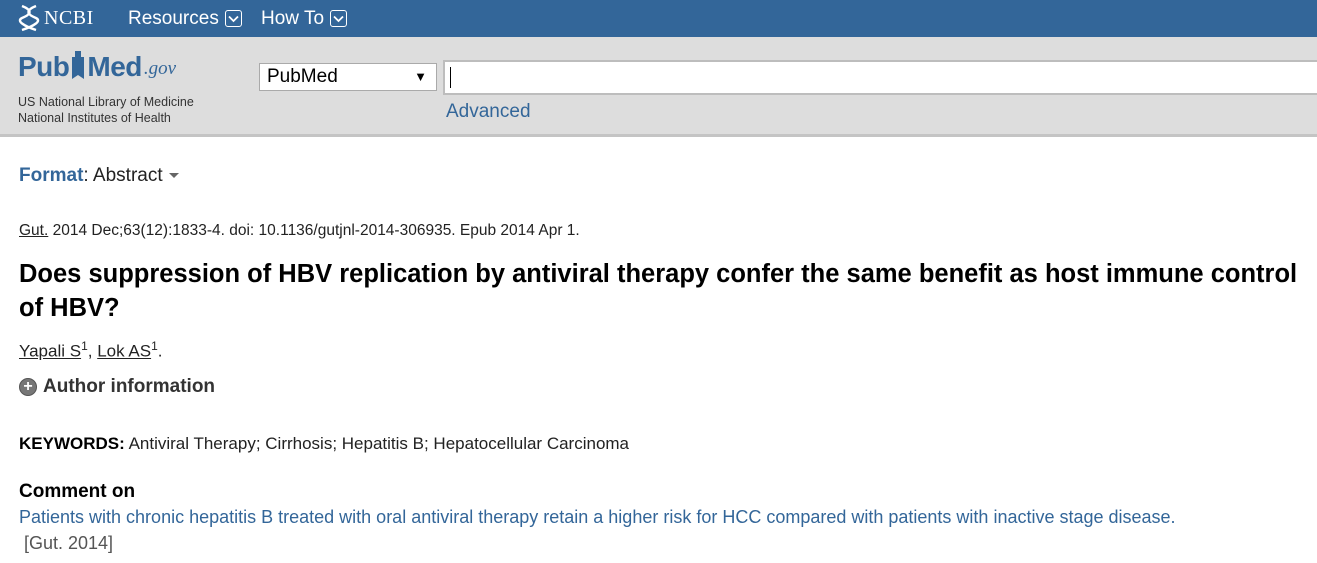  What do you see at coordinates (658, 18) in the screenshot?
I see `ncbi-top-bar: NCBI Resources How To` at bounding box center [658, 18].